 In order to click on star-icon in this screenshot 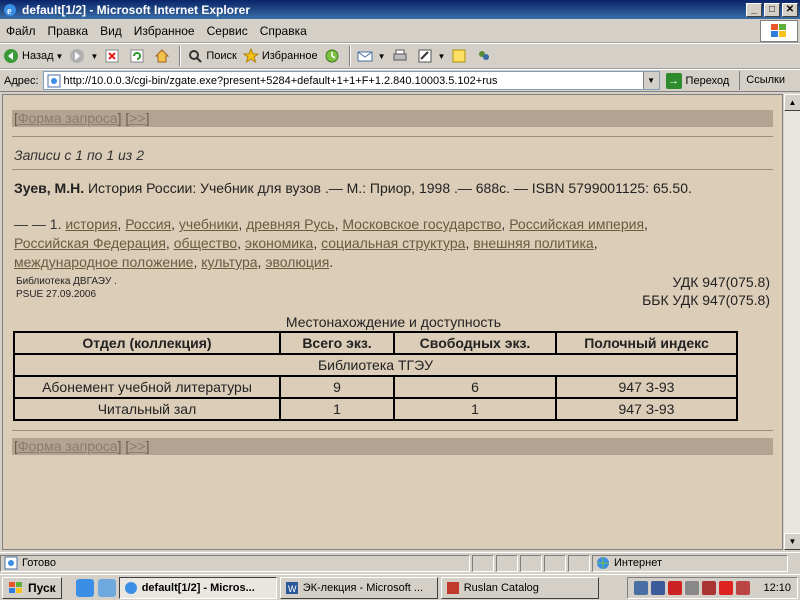, I will do `click(250, 56)`.